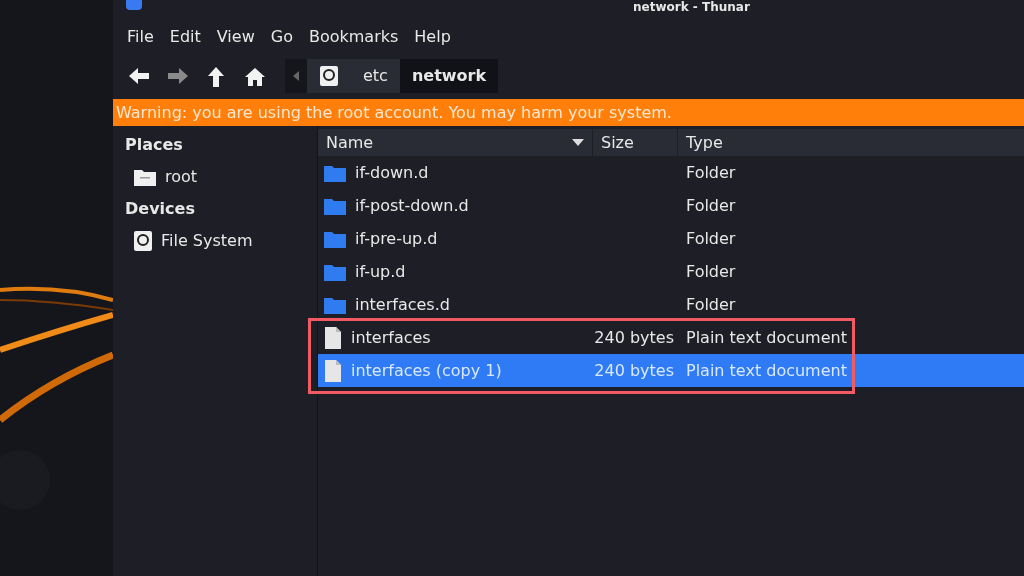 This screenshot has height=576, width=1024. Describe the element at coordinates (134, 5) in the screenshot. I see `app-icon` at that location.